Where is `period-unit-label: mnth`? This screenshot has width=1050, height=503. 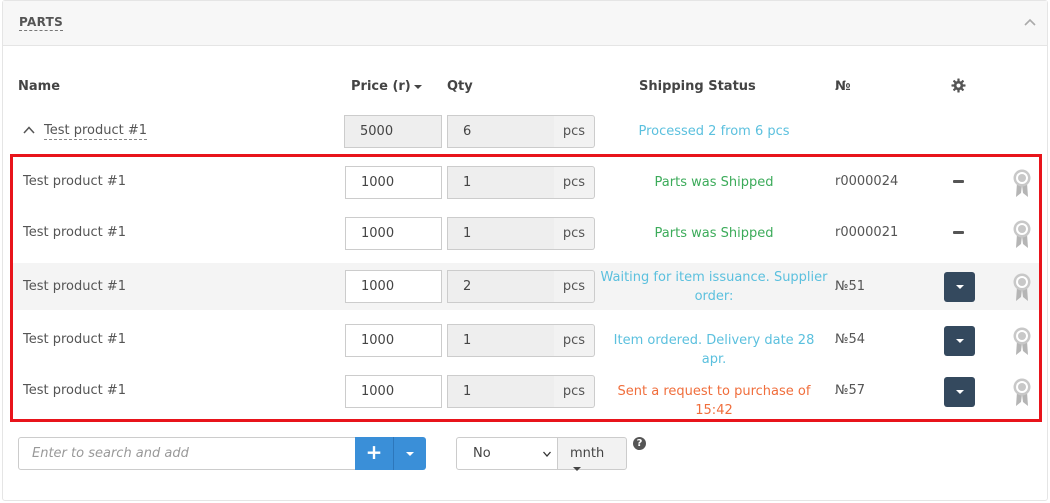 period-unit-label: mnth is located at coordinates (587, 453).